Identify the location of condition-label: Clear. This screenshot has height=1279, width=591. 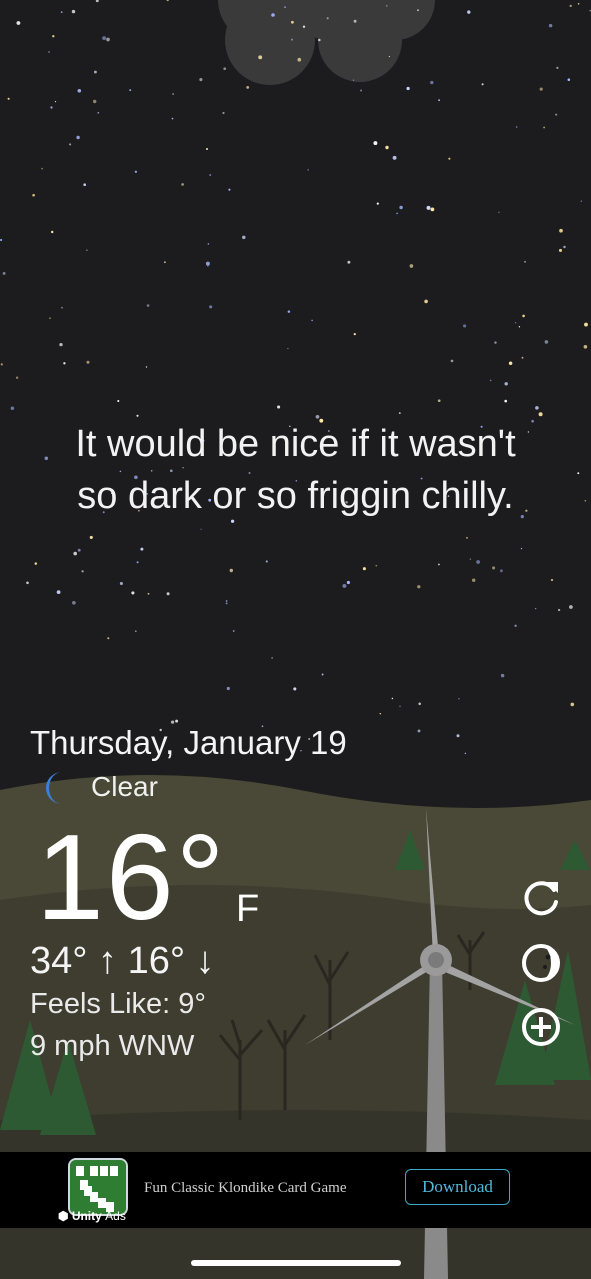
(124, 786).